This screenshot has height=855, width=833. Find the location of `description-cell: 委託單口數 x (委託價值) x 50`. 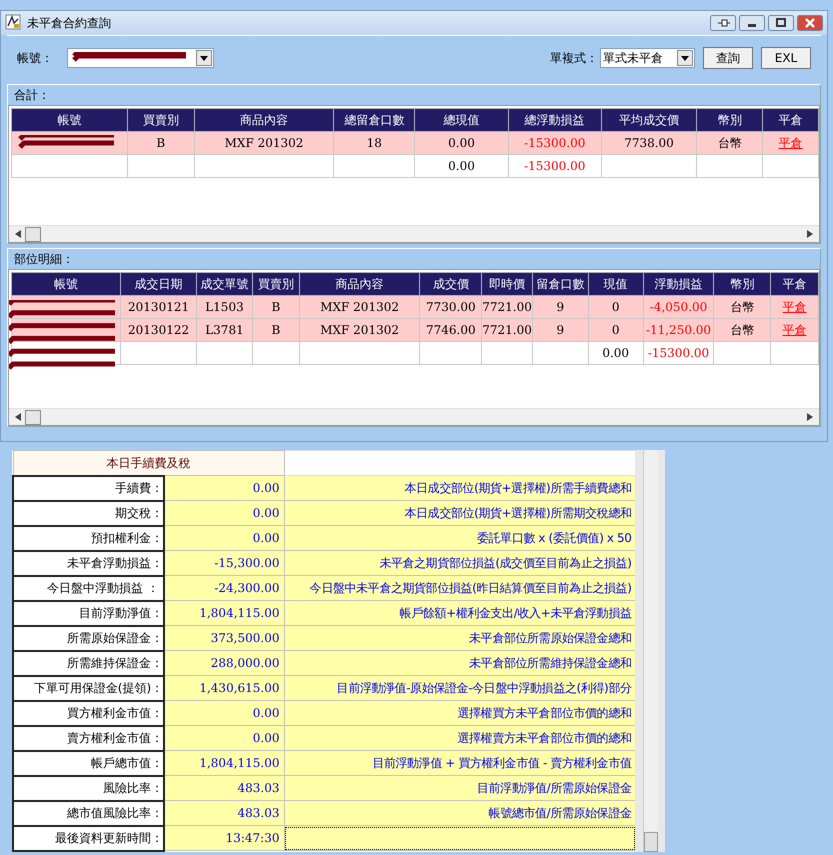

description-cell: 委託單口數 x (委託價值) x 50 is located at coordinates (459, 538).